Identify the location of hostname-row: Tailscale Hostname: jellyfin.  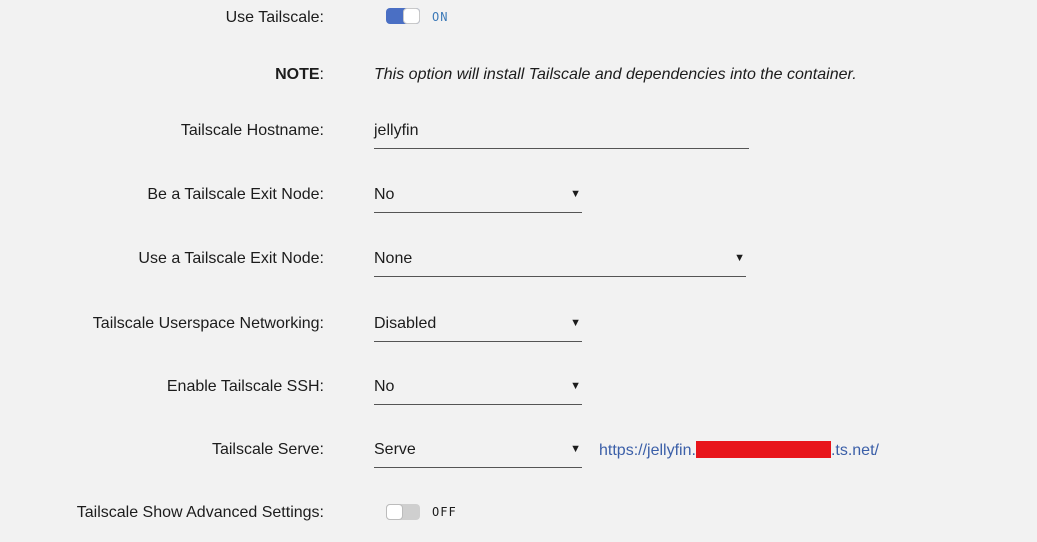
(518, 140).